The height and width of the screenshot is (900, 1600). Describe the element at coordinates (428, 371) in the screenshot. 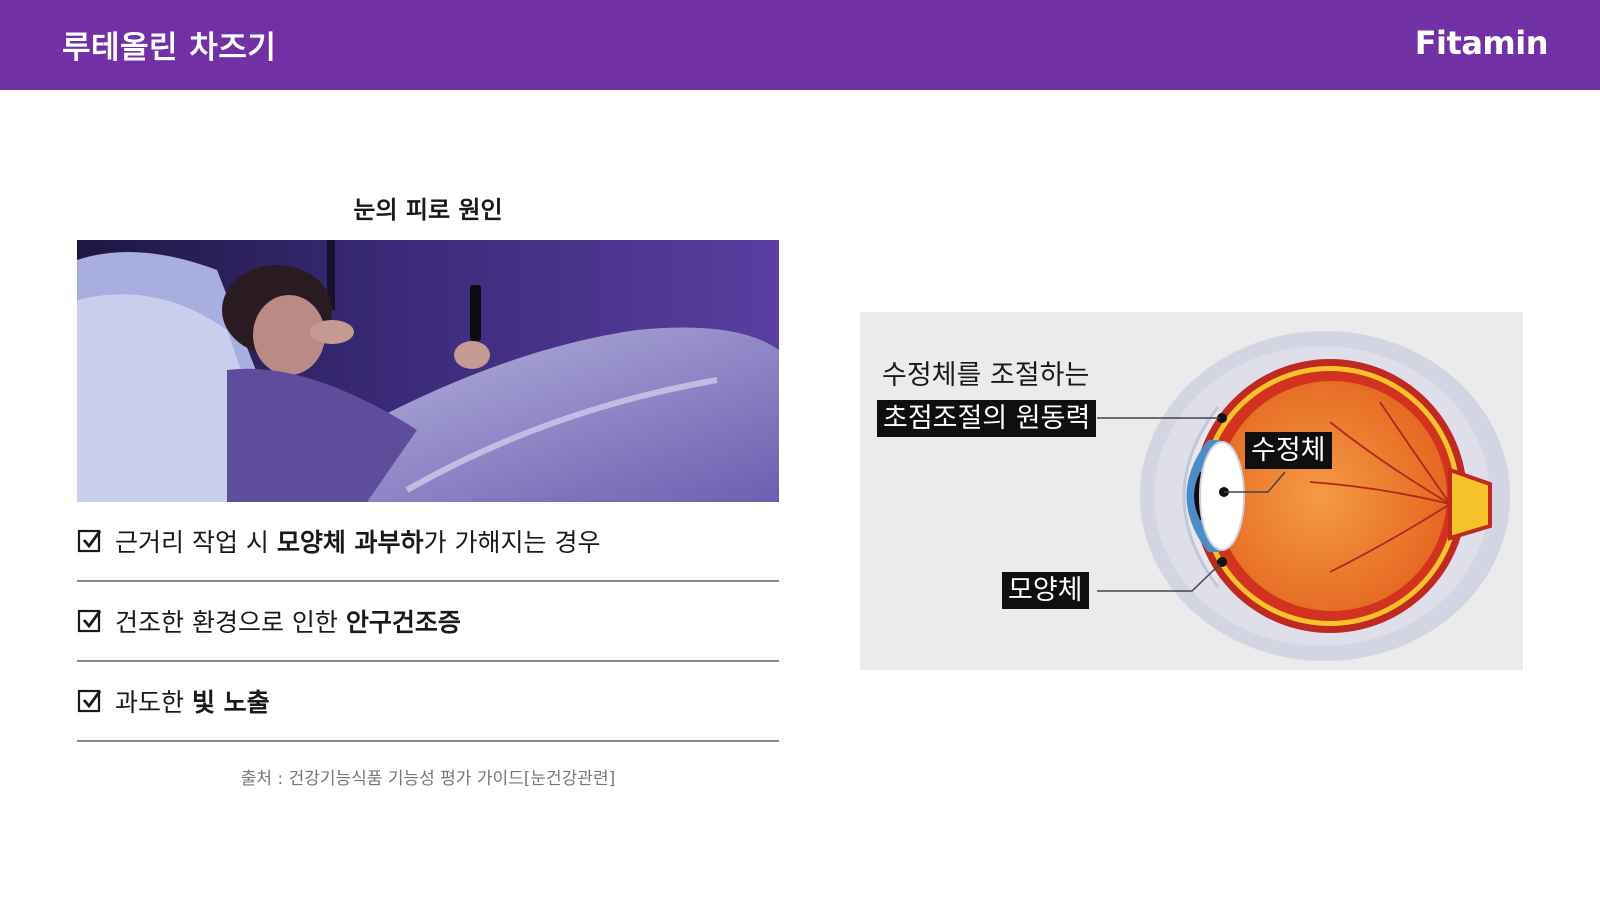

I see `eye-fatigue-photo` at that location.